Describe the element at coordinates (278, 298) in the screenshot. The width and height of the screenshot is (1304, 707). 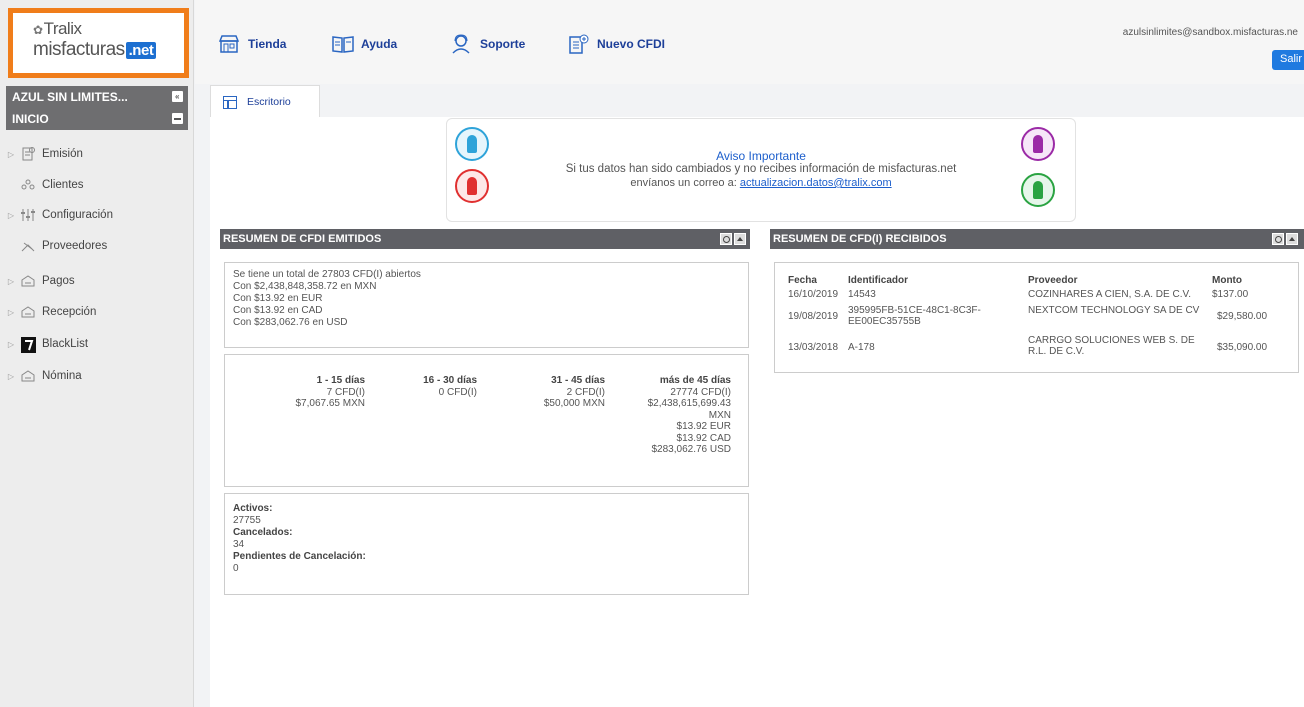
I see `summary-line: Con $13.92 en EUR` at that location.